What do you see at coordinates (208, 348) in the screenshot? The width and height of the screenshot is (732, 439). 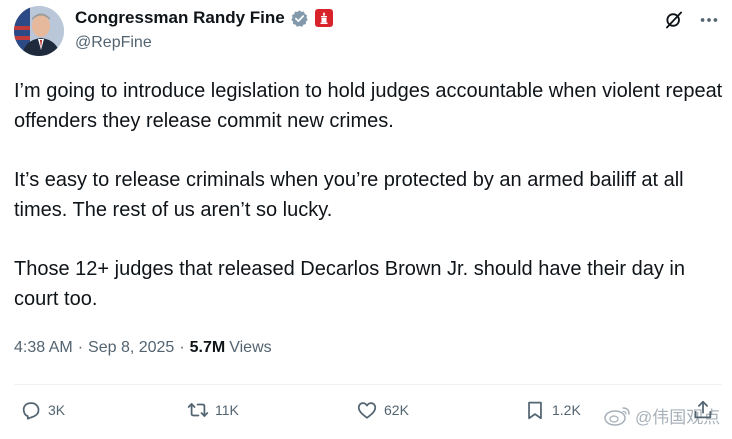 I see `views-count: 5.7M` at bounding box center [208, 348].